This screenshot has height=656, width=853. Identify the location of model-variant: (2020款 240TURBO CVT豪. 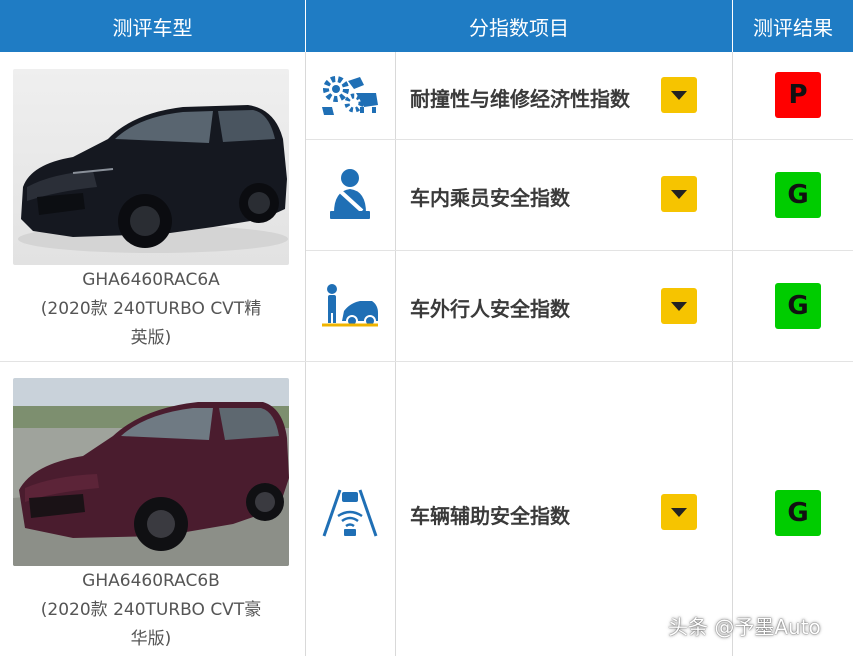
(151, 610).